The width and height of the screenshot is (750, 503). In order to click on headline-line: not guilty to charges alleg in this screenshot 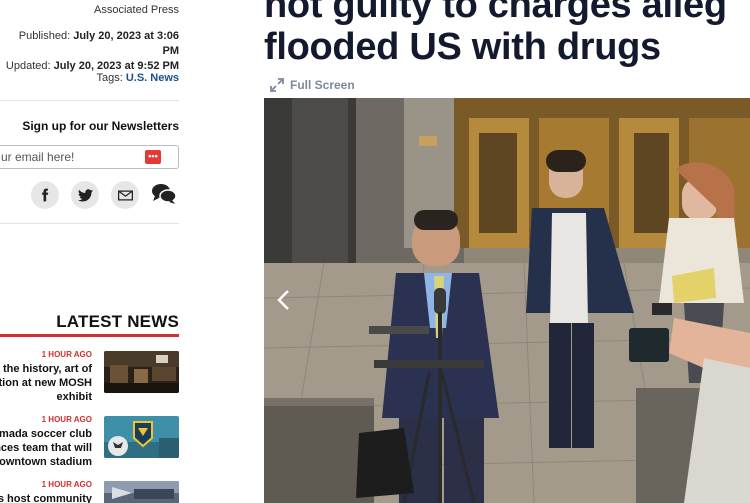, I will do `click(495, 13)`.